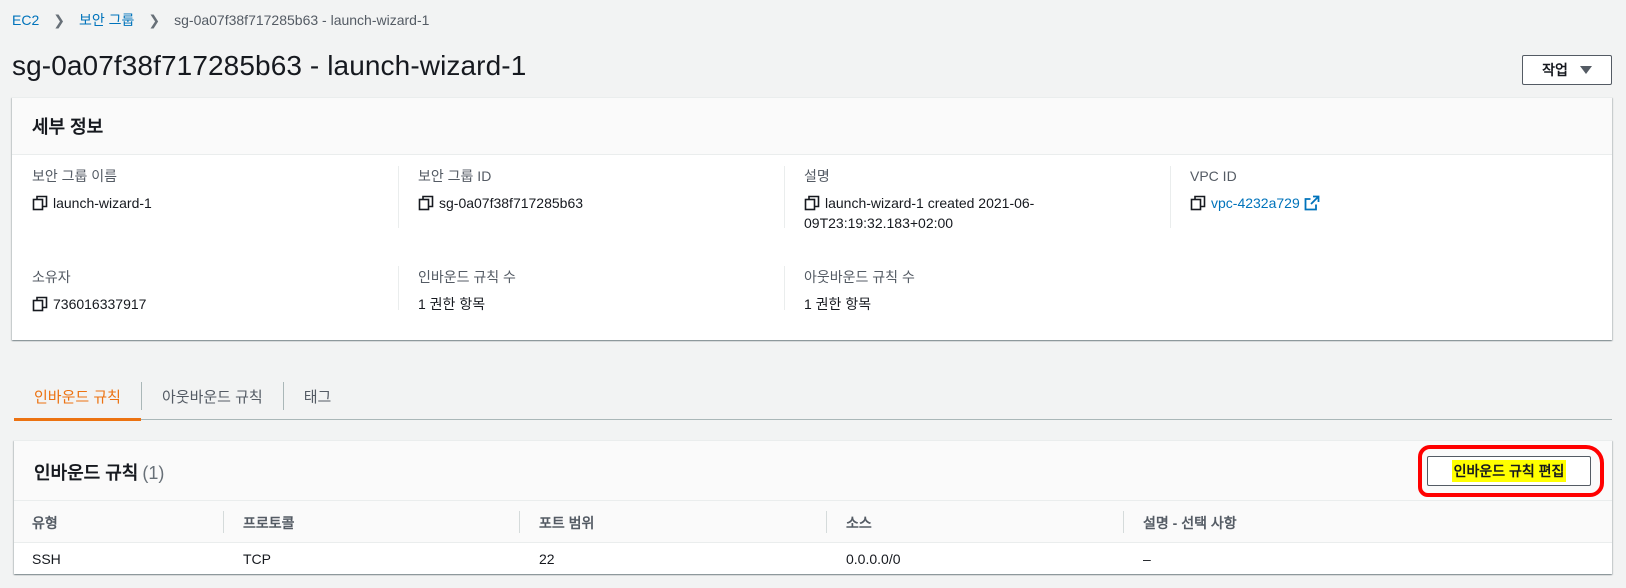 Image resolution: width=1626 pixels, height=588 pixels. What do you see at coordinates (859, 277) in the screenshot?
I see `outbound-count-label: 아웃바운드 규칙 수` at bounding box center [859, 277].